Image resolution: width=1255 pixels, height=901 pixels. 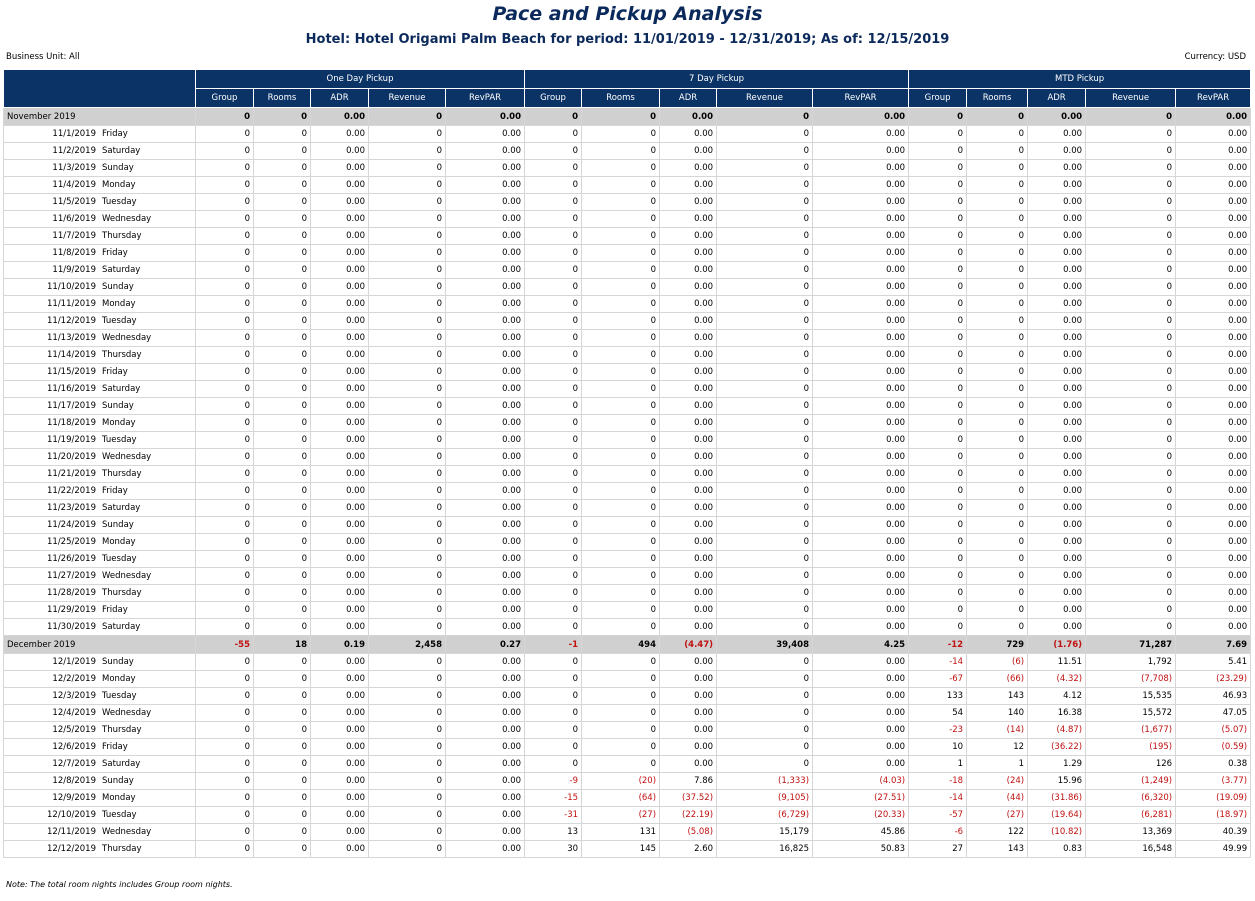 I want to click on date-cell: 11/19/2019 Tuesday, so click(x=99, y=440).